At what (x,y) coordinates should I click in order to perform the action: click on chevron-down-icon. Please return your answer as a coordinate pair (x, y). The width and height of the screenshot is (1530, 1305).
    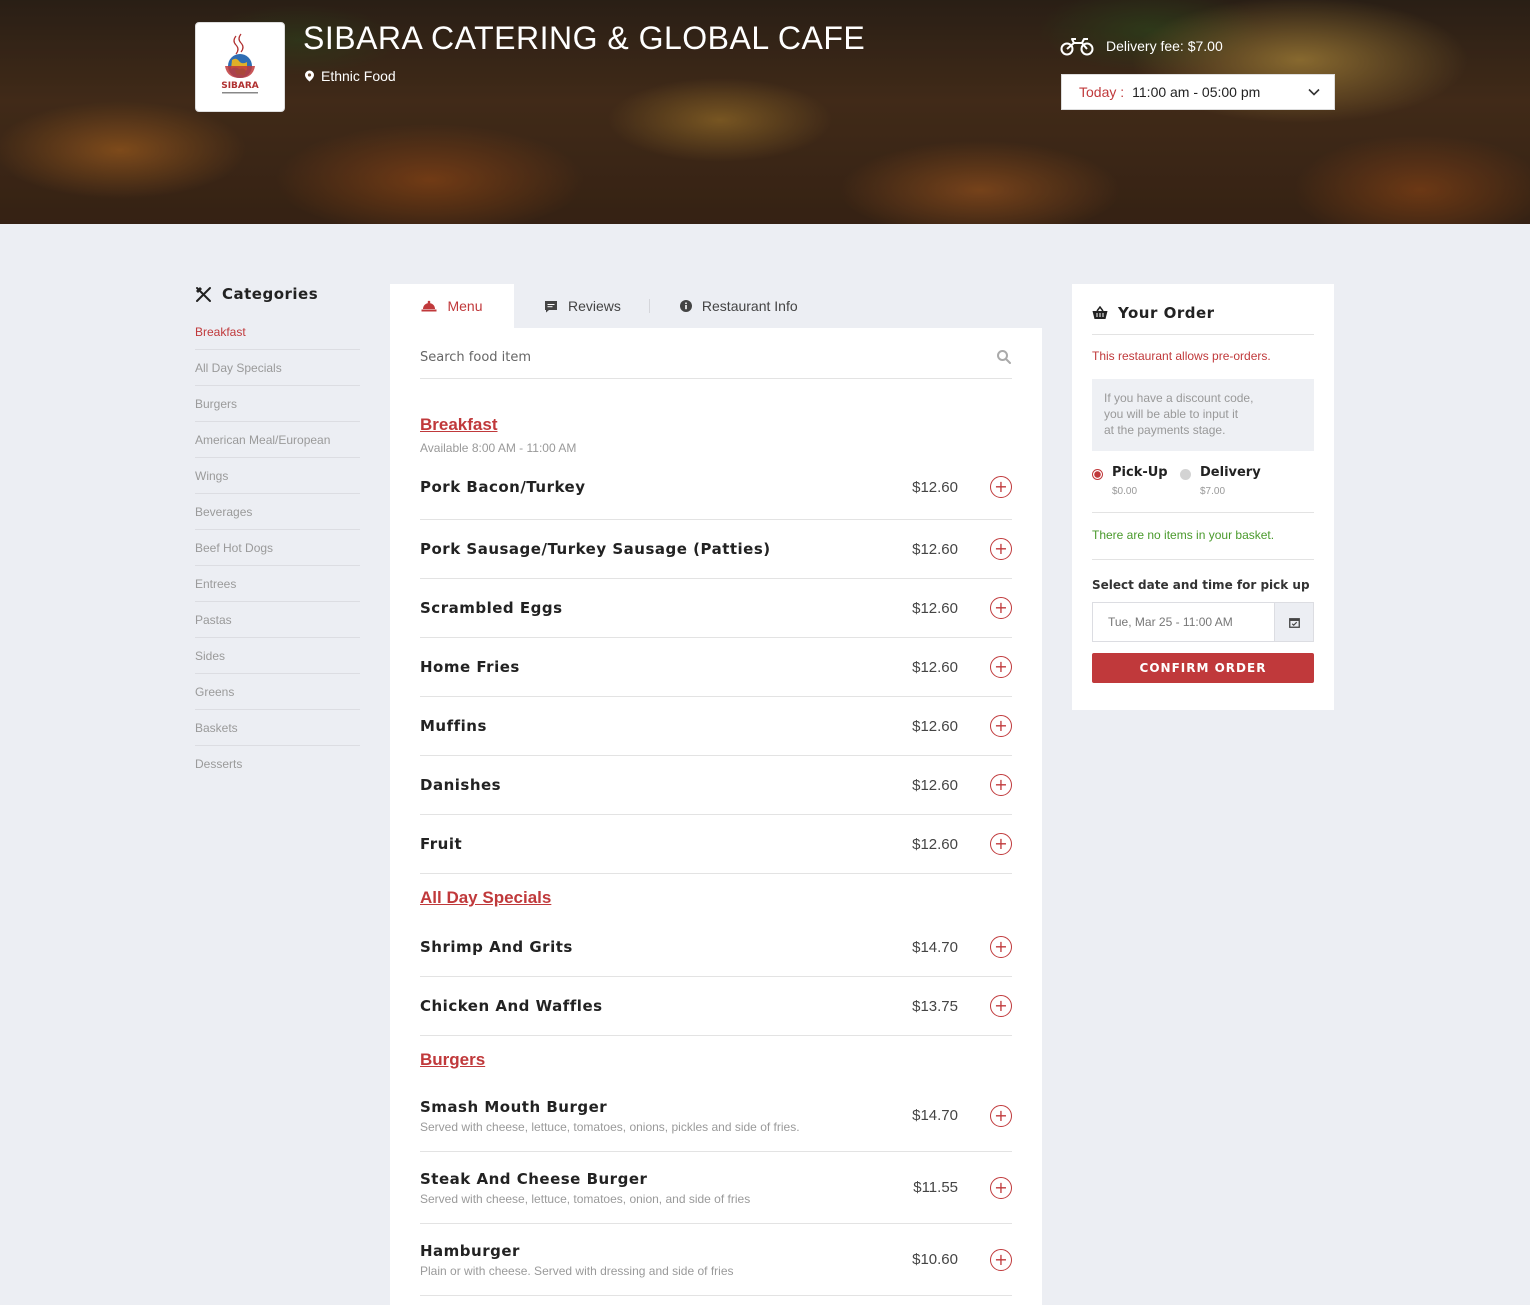
    Looking at the image, I should click on (1314, 92).